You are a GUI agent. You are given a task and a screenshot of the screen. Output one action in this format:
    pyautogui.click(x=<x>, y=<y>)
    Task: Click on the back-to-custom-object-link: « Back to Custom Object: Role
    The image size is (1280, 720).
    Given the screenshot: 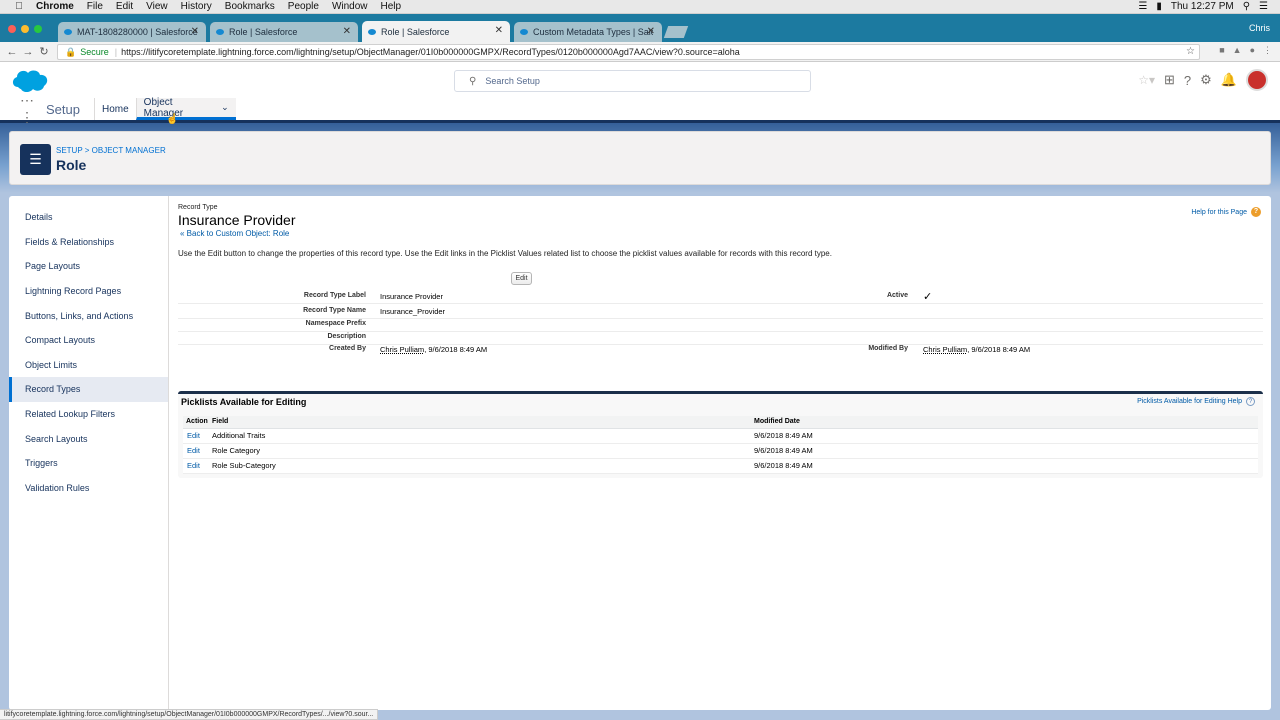 What is the action you would take?
    pyautogui.click(x=234, y=233)
    